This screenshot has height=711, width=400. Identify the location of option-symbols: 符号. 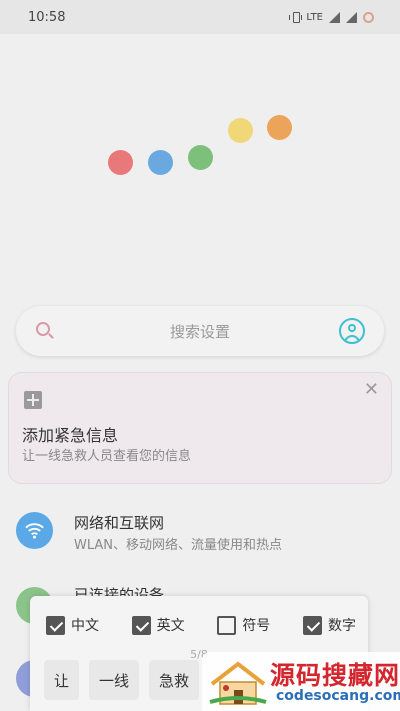
(243, 625).